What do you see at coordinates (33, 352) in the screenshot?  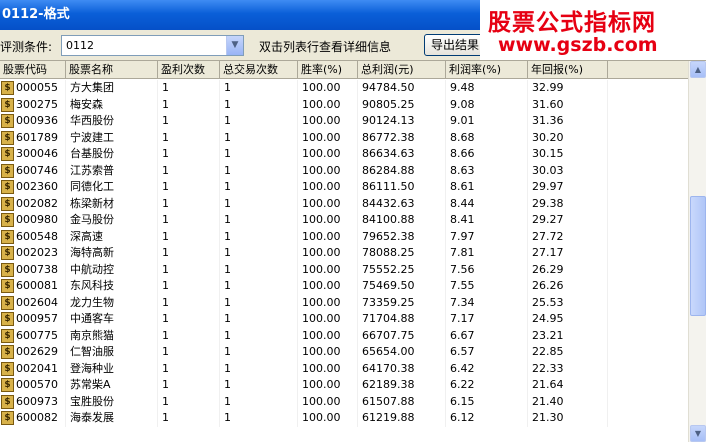 I see `table-cell: $002629` at bounding box center [33, 352].